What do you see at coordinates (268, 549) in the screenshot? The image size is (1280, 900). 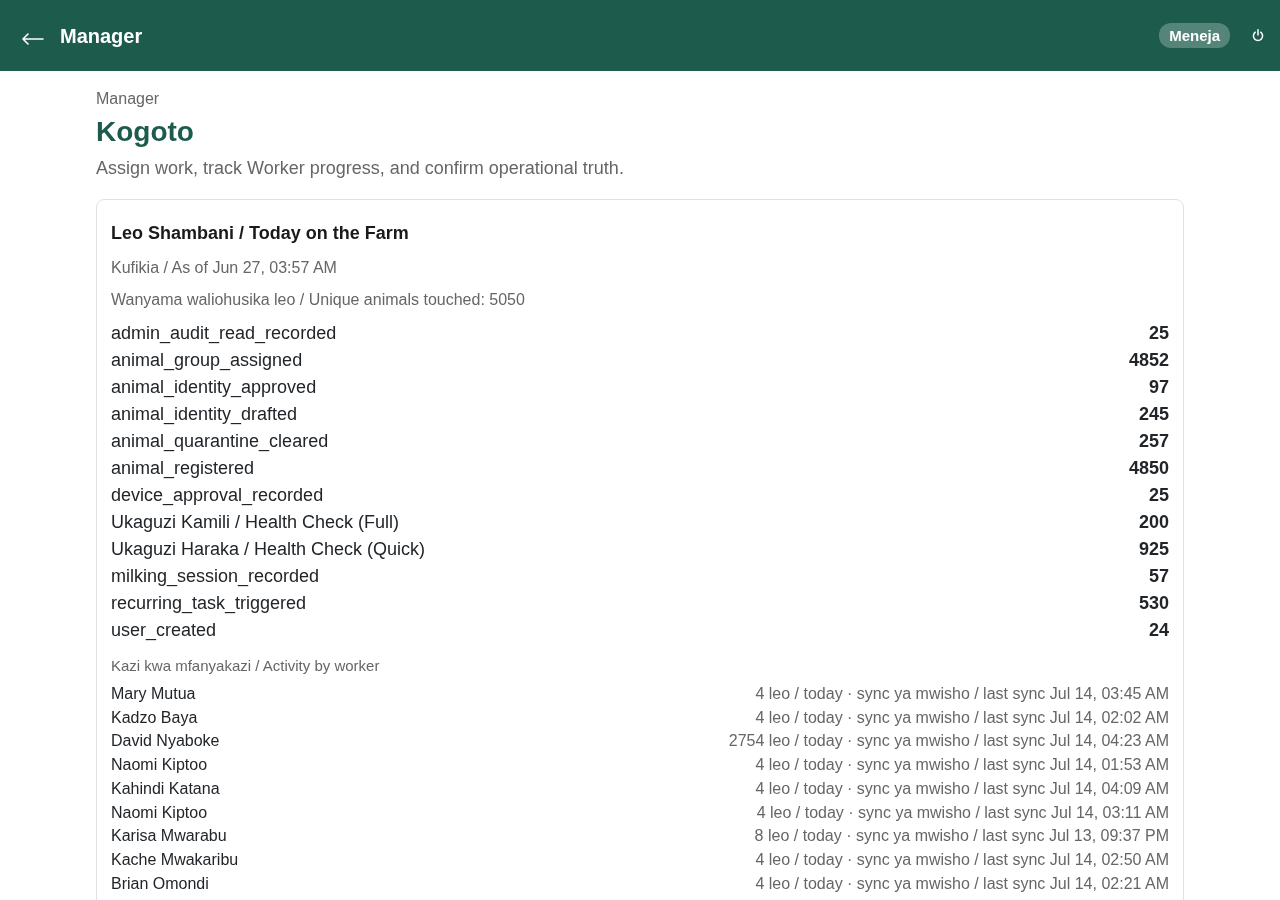 I see `metric-label: Ukaguzi Haraka / Health Check (Quick)` at bounding box center [268, 549].